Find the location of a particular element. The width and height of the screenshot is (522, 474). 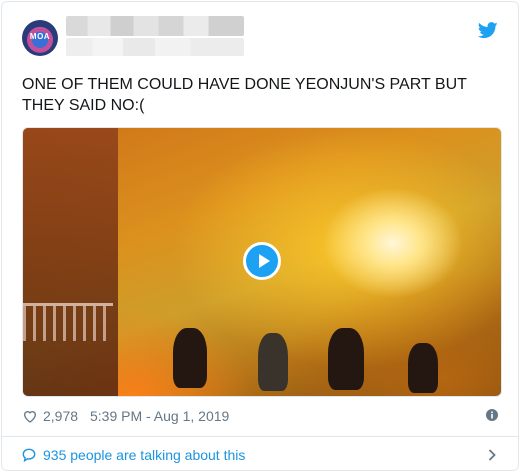

avatar-text: MOA is located at coordinates (40, 36).